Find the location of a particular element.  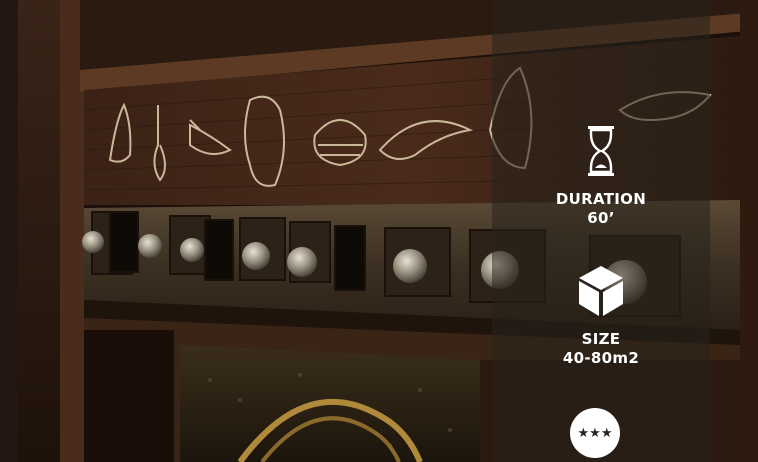

size-value: 40-80m2 is located at coordinates (601, 358).